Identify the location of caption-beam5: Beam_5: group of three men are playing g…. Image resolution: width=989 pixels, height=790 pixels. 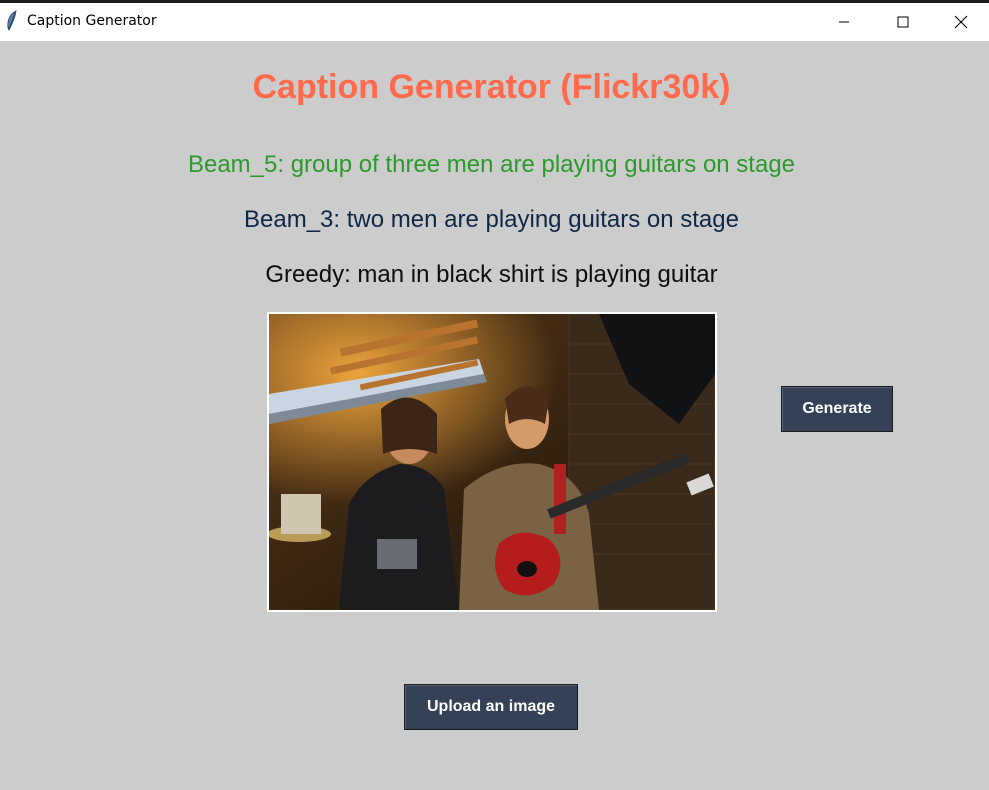
(491, 164).